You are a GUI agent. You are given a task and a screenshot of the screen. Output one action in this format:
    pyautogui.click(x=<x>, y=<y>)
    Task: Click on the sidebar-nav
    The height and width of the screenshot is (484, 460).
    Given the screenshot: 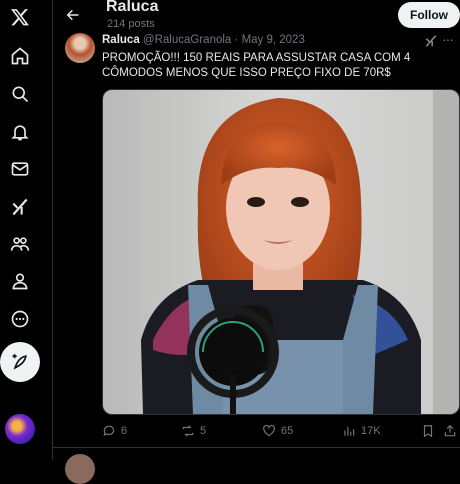 What is the action you would take?
    pyautogui.click(x=20, y=230)
    